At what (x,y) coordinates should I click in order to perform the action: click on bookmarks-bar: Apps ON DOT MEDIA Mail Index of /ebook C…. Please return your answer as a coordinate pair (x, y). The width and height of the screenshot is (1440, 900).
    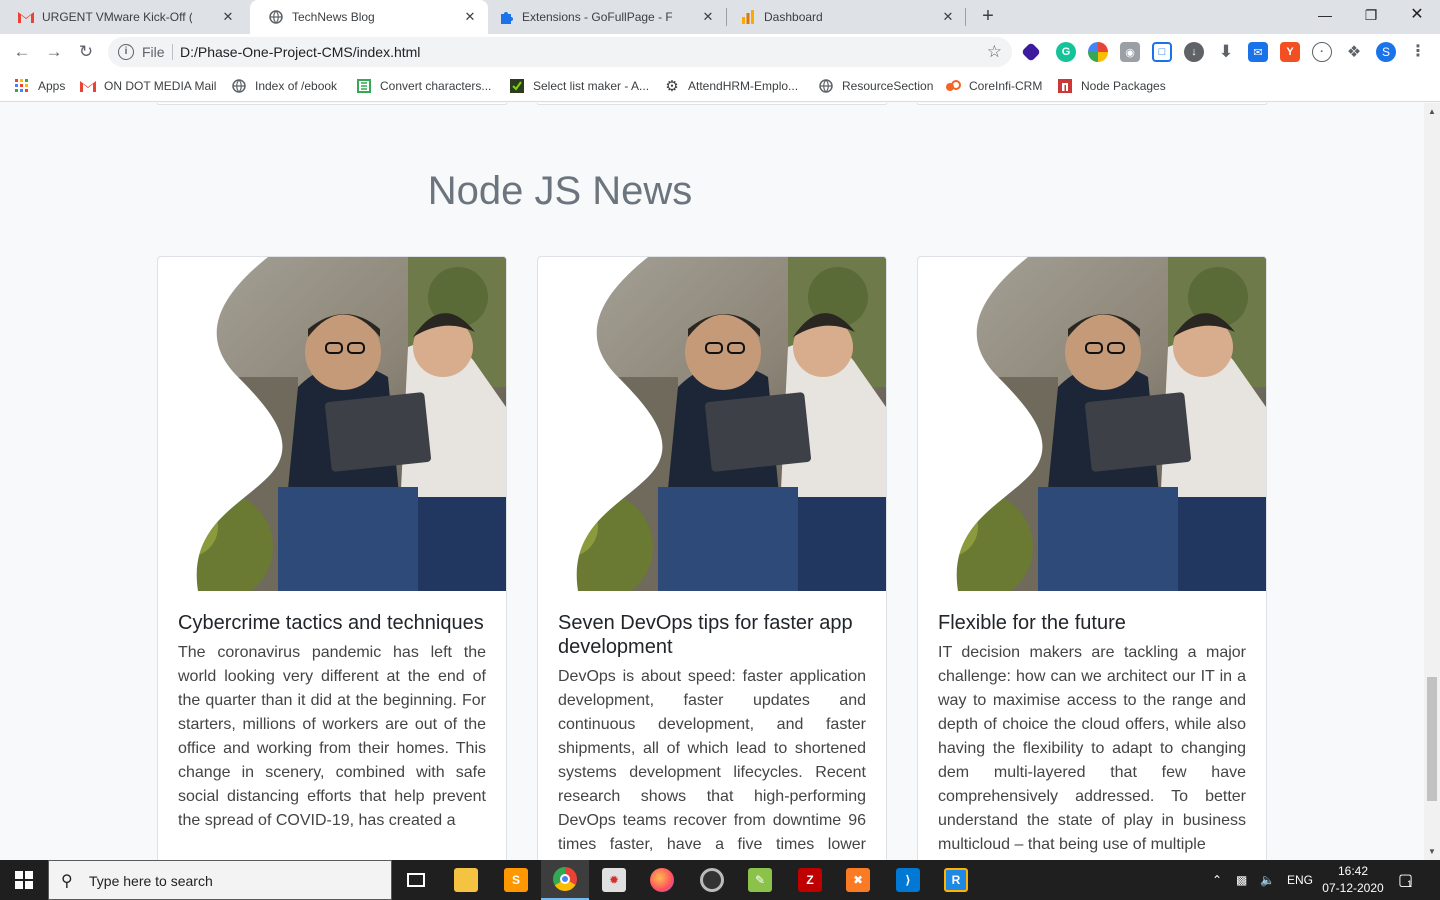
    Looking at the image, I should click on (720, 86).